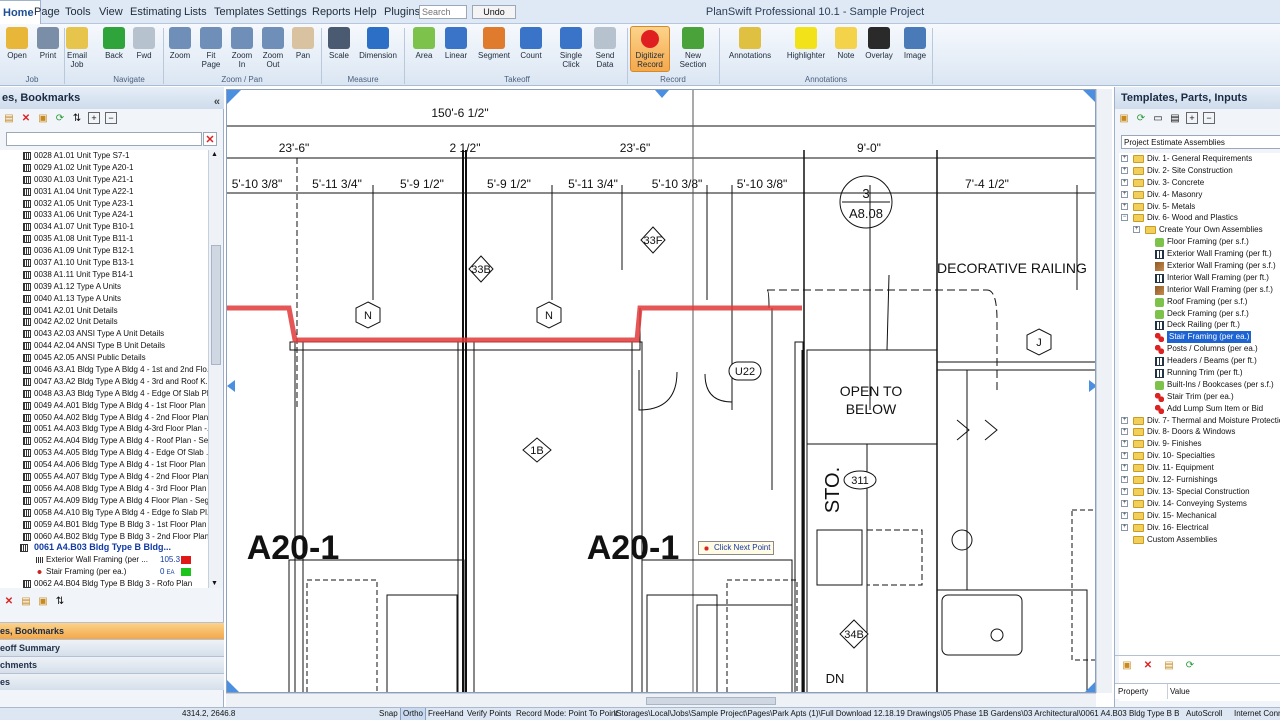  I want to click on page-list-item: 0039 A1.12 Type A Units, so click(104, 287).